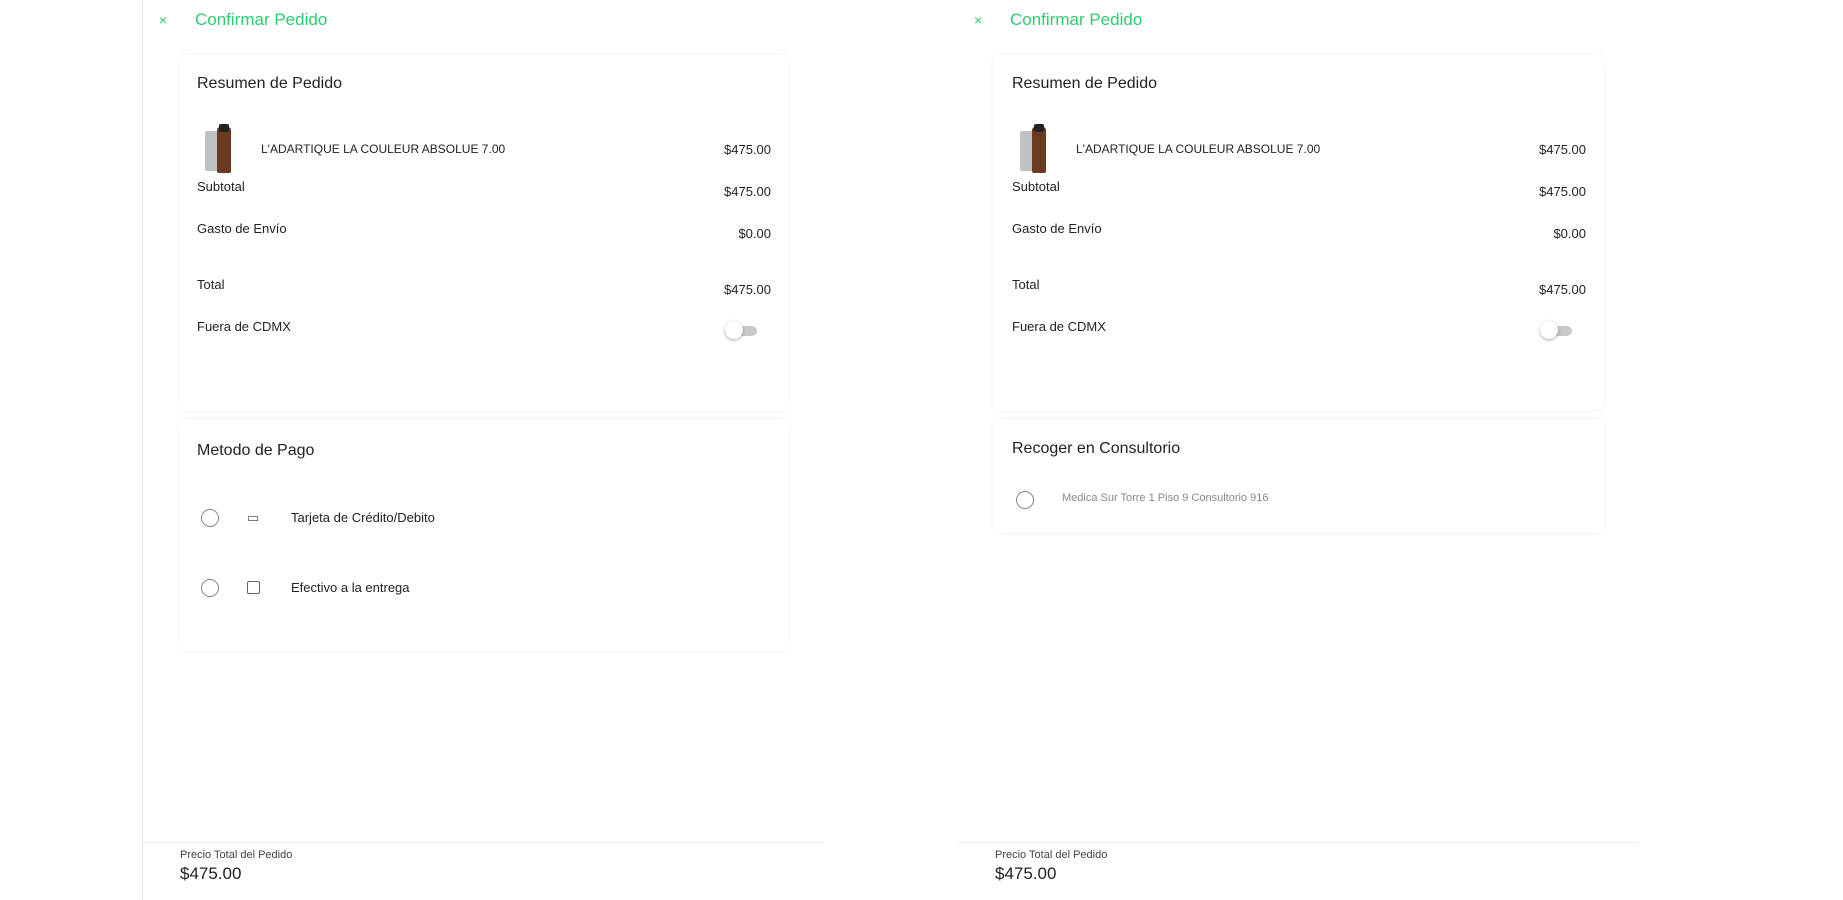  What do you see at coordinates (253, 587) in the screenshot?
I see `cash-icon` at bounding box center [253, 587].